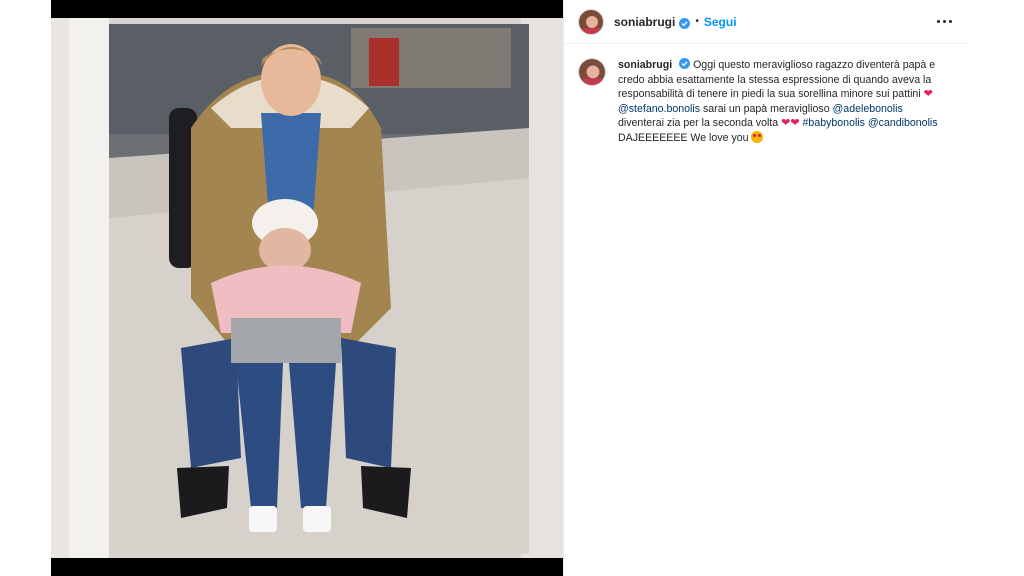  Describe the element at coordinates (766, 108) in the screenshot. I see `caption-body-2: sarai un papà meraviglioso` at that location.